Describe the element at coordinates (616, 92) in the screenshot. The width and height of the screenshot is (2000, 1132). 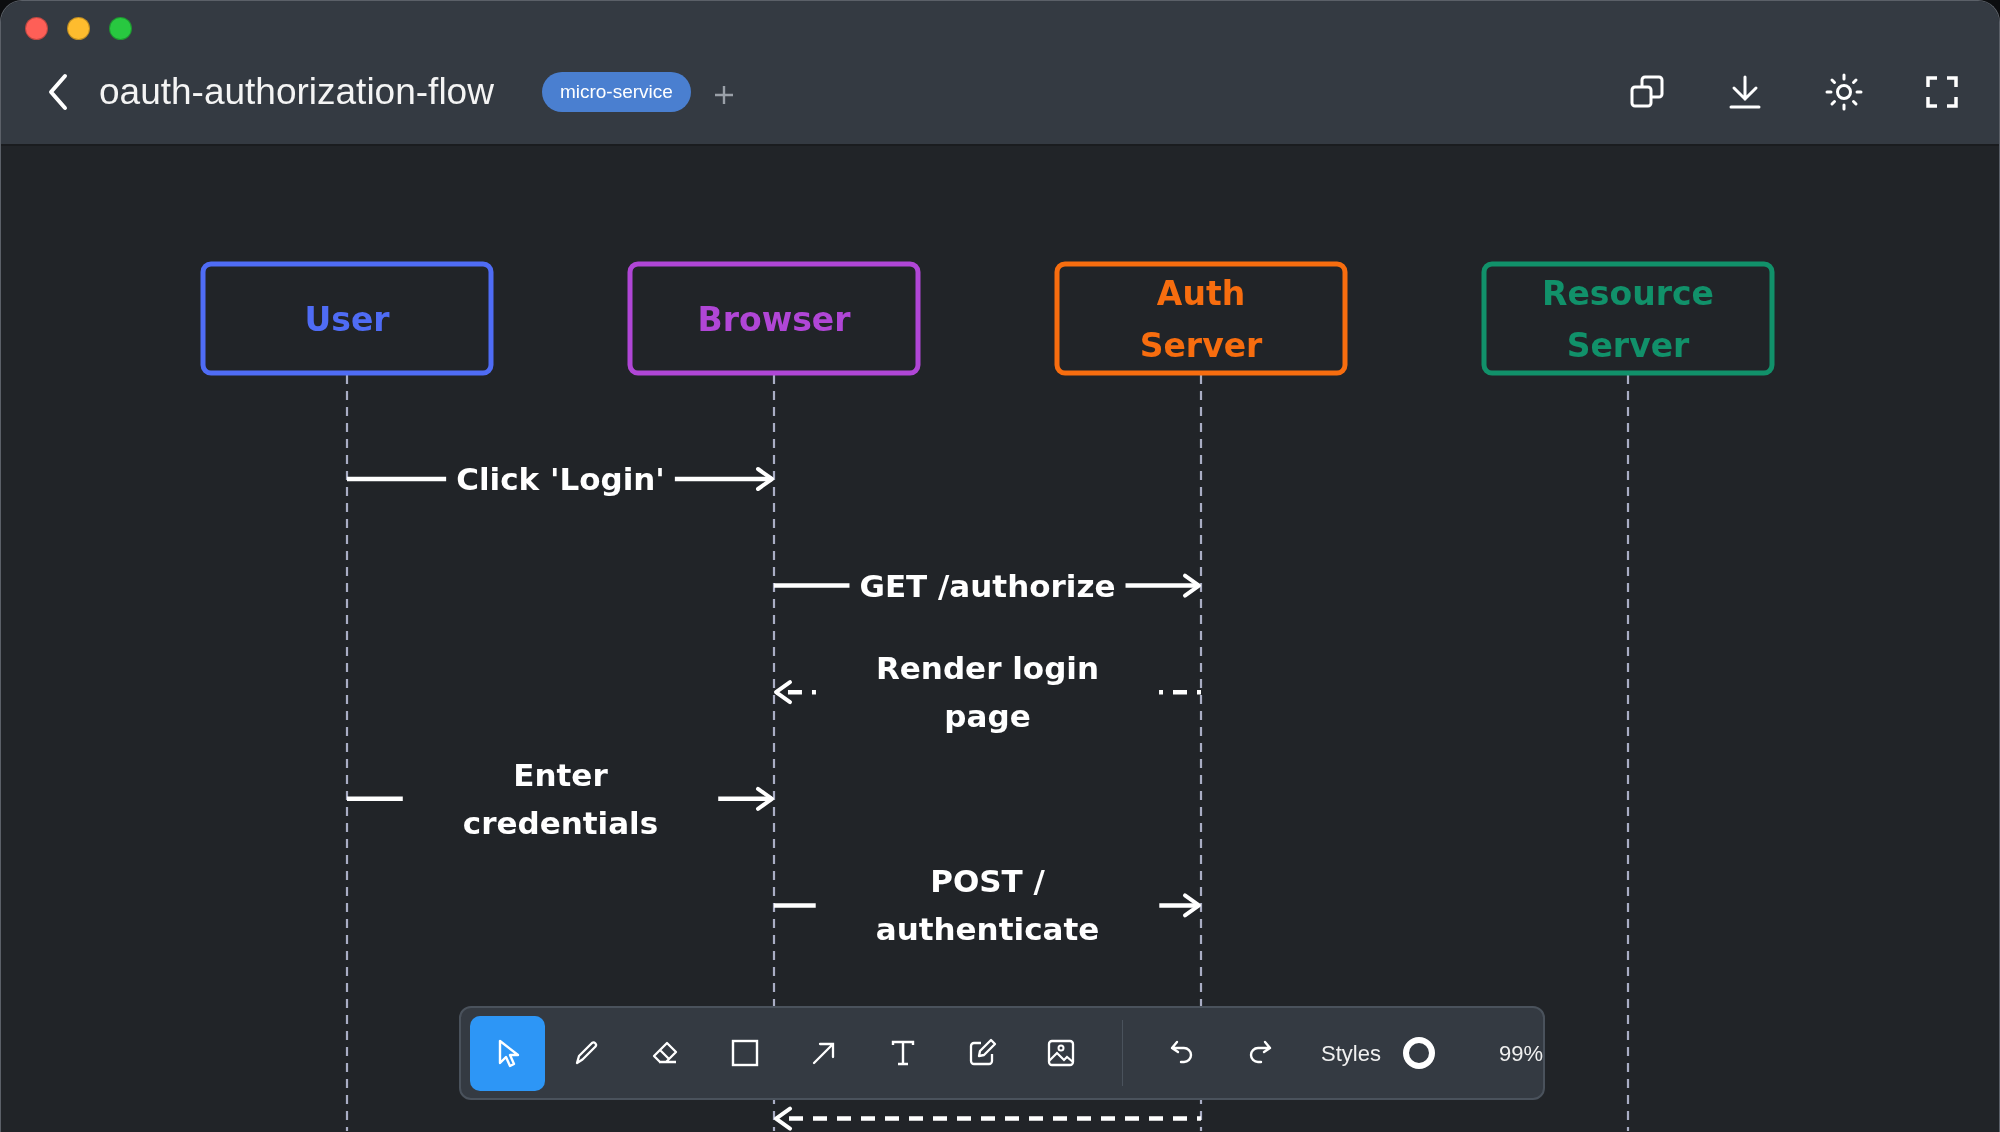
I see `tag: micro-service` at that location.